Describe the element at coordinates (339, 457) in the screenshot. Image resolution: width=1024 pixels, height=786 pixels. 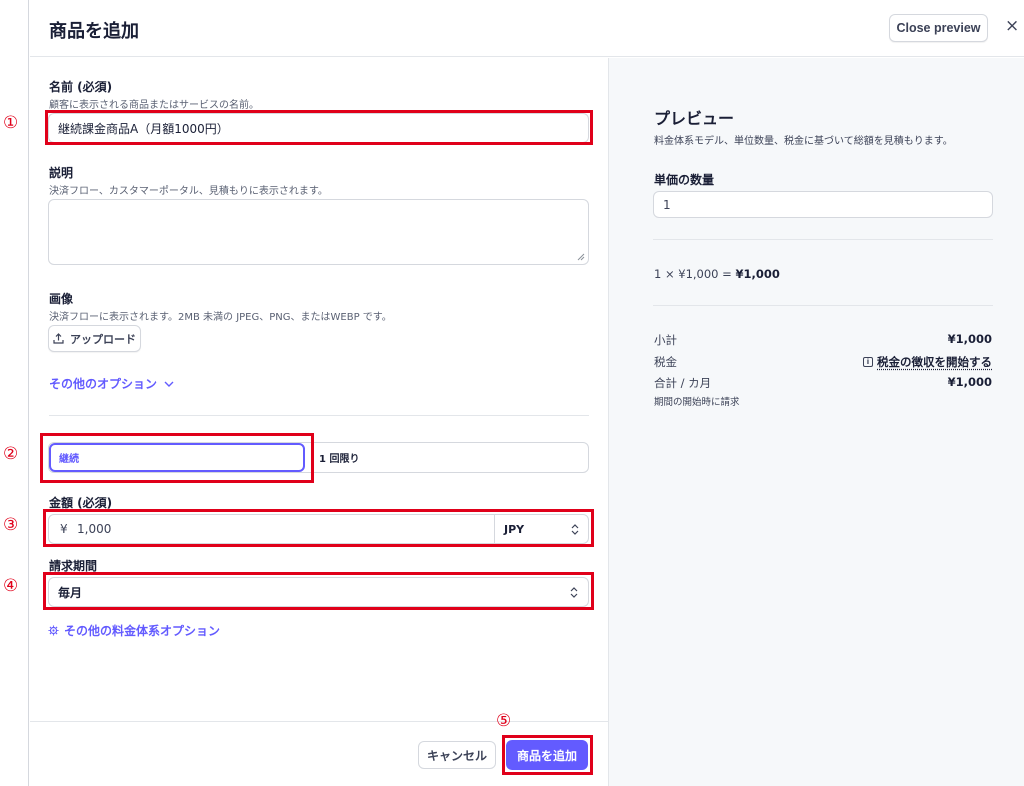
I see `billing-type-one-time: 1 回限り` at that location.